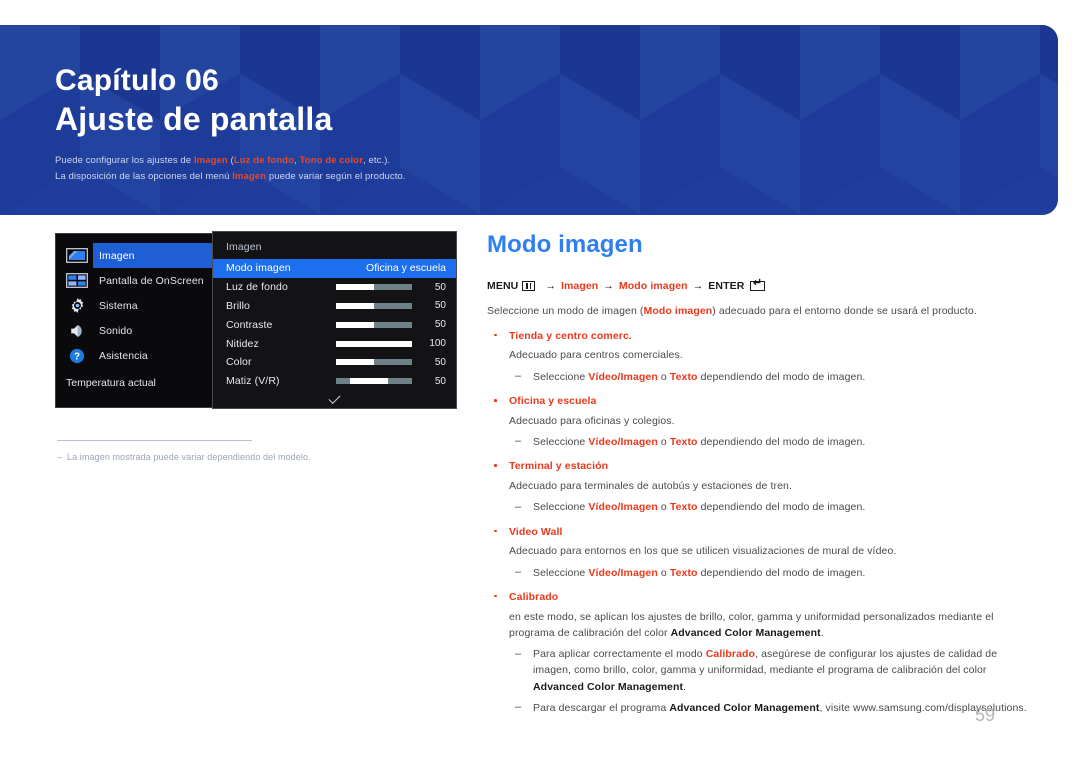 The width and height of the screenshot is (1080, 763). I want to click on speaker-icon, so click(77, 330).